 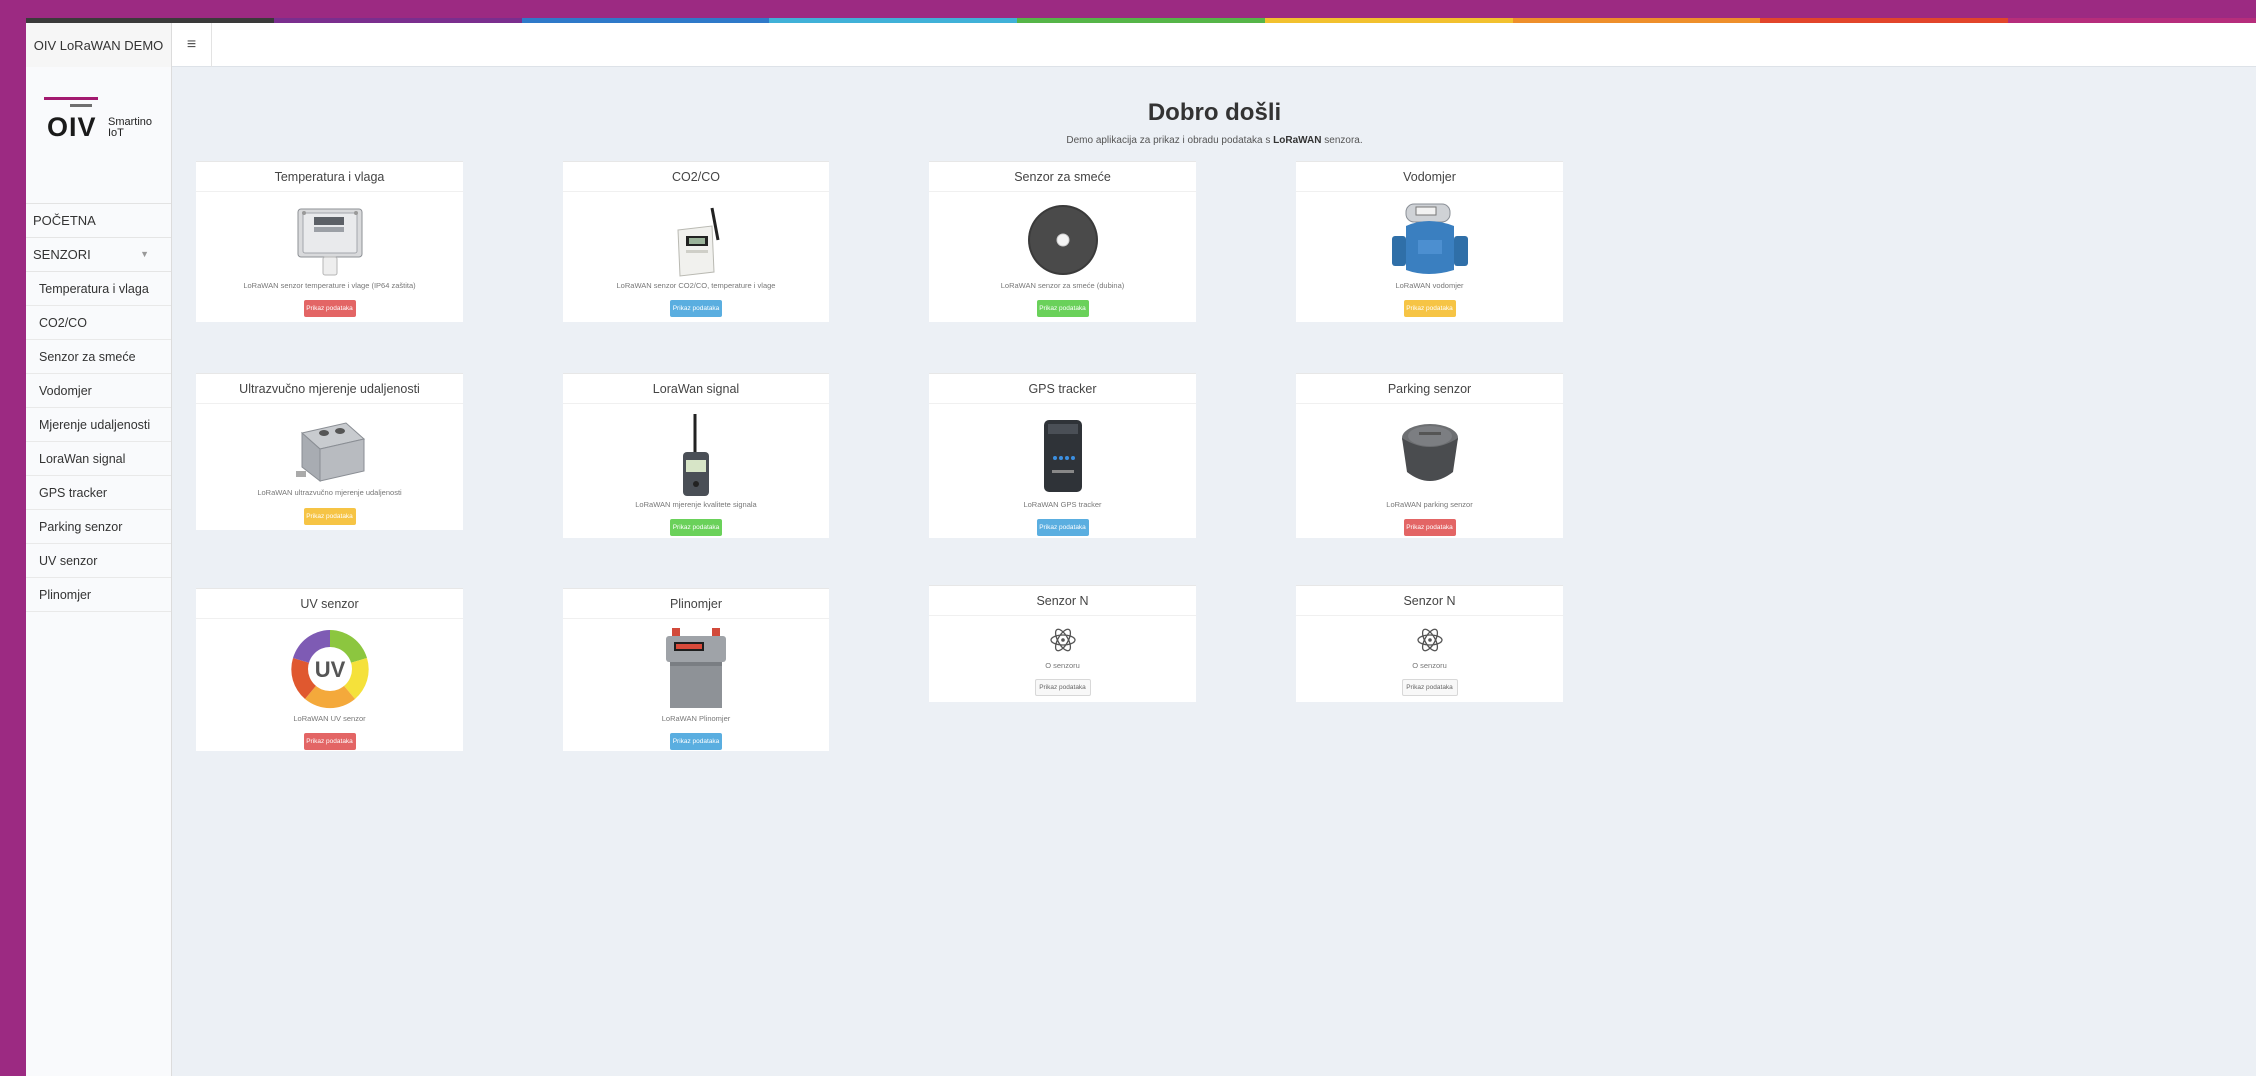 What do you see at coordinates (1062, 504) in the screenshot?
I see `card-description: LoRaWAN GPS tracker` at bounding box center [1062, 504].